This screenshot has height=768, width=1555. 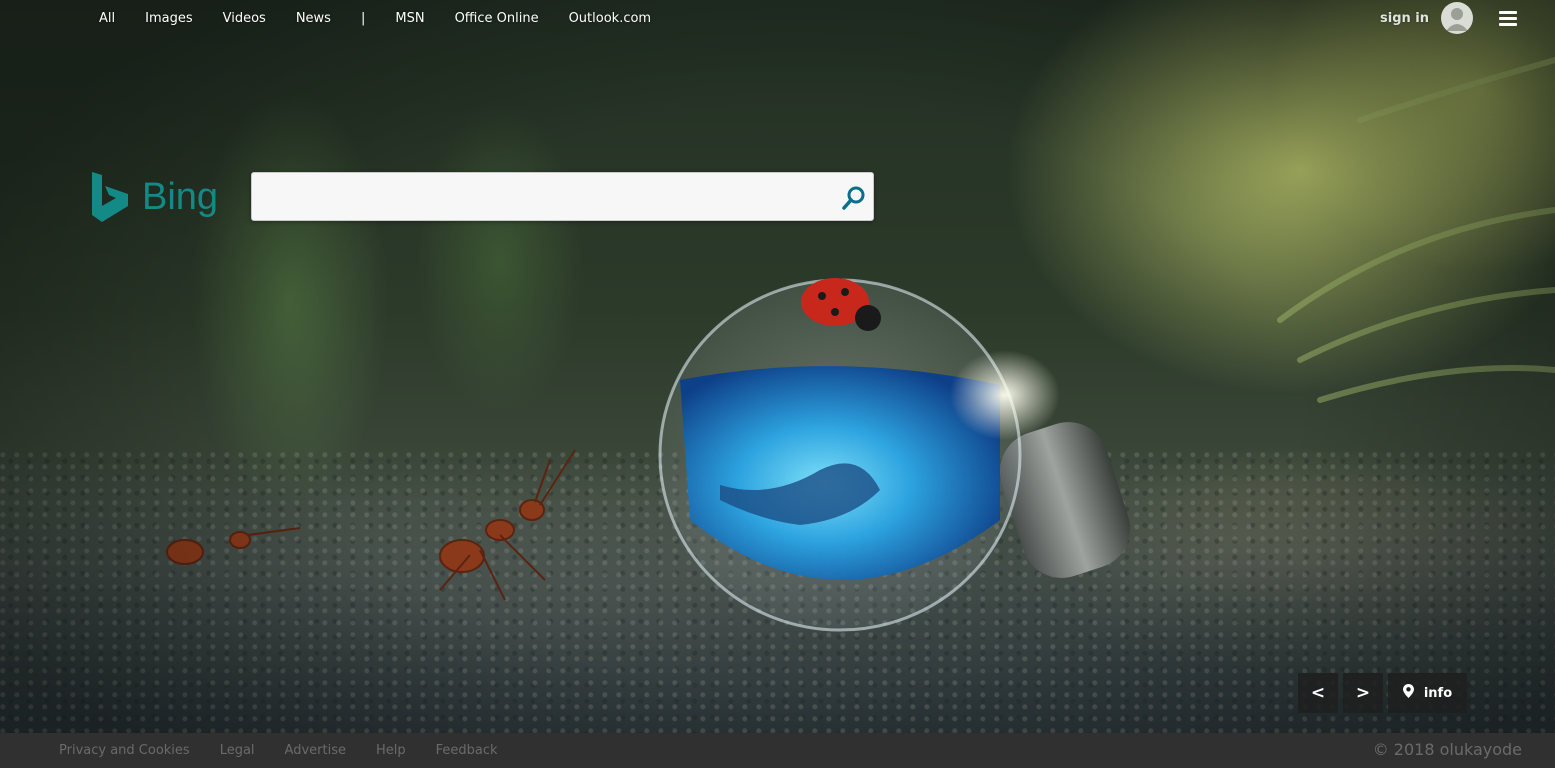 I want to click on menu-hamburger-icon, so click(x=1508, y=18).